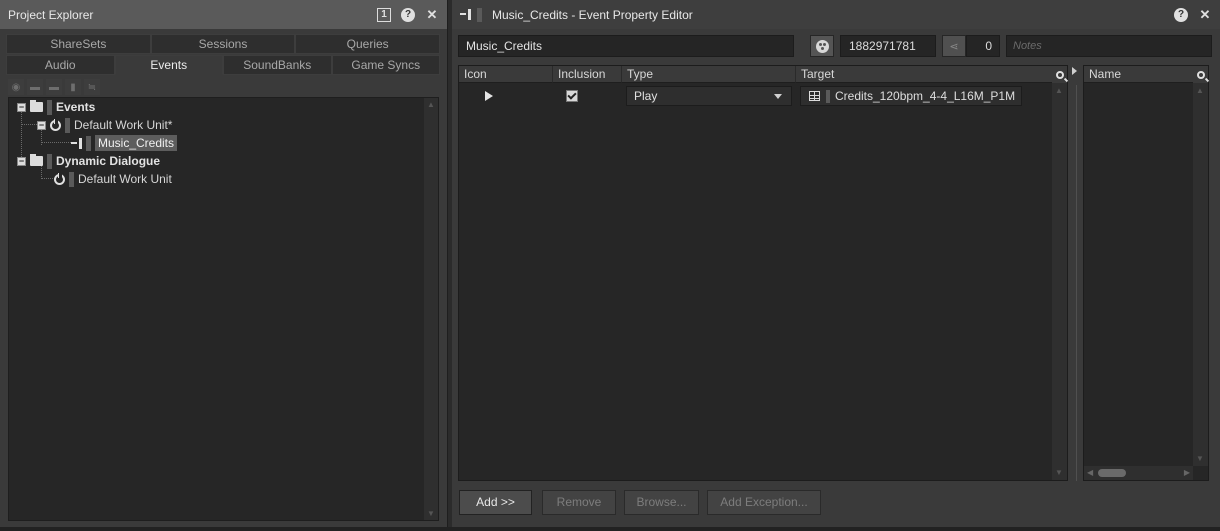 Image resolution: width=1220 pixels, height=531 pixels. Describe the element at coordinates (709, 74) in the screenshot. I see `column-header-type: Type` at that location.